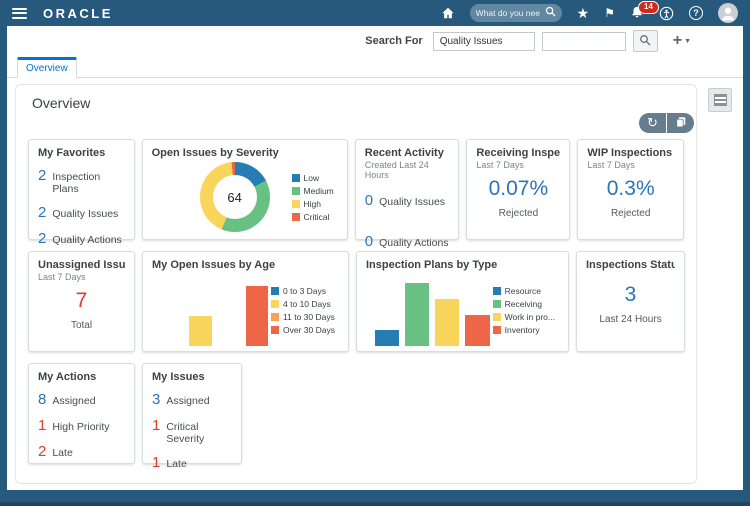 This screenshot has height=506, width=750. Describe the element at coordinates (303, 304) in the screenshot. I see `legend-item: 4 to 10 Days` at that location.